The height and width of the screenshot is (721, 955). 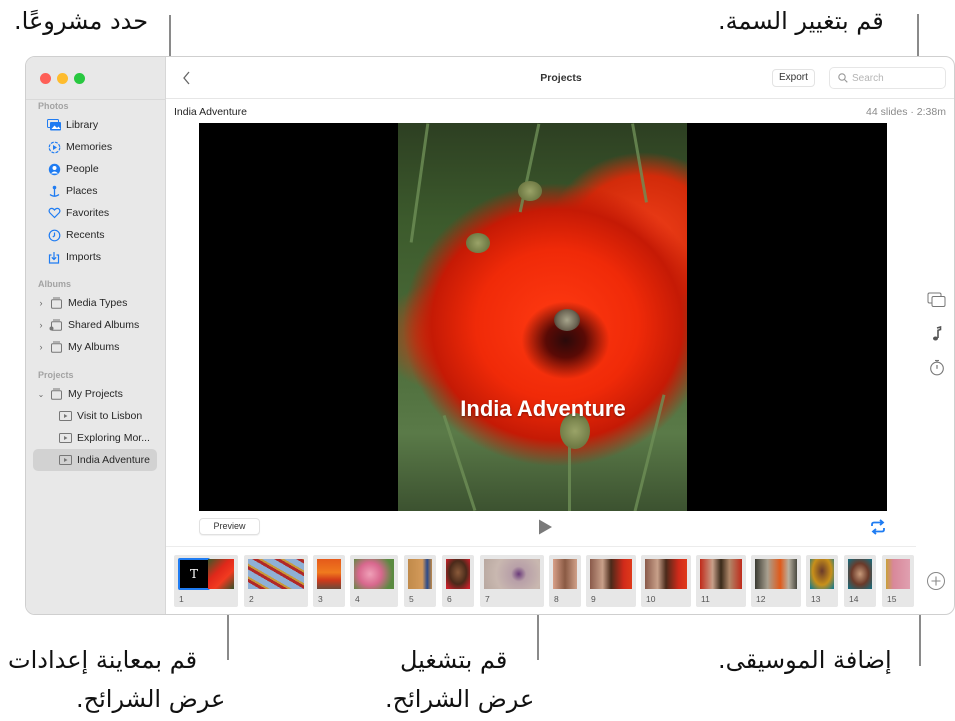 I want to click on side-tools, so click(x=940, y=335).